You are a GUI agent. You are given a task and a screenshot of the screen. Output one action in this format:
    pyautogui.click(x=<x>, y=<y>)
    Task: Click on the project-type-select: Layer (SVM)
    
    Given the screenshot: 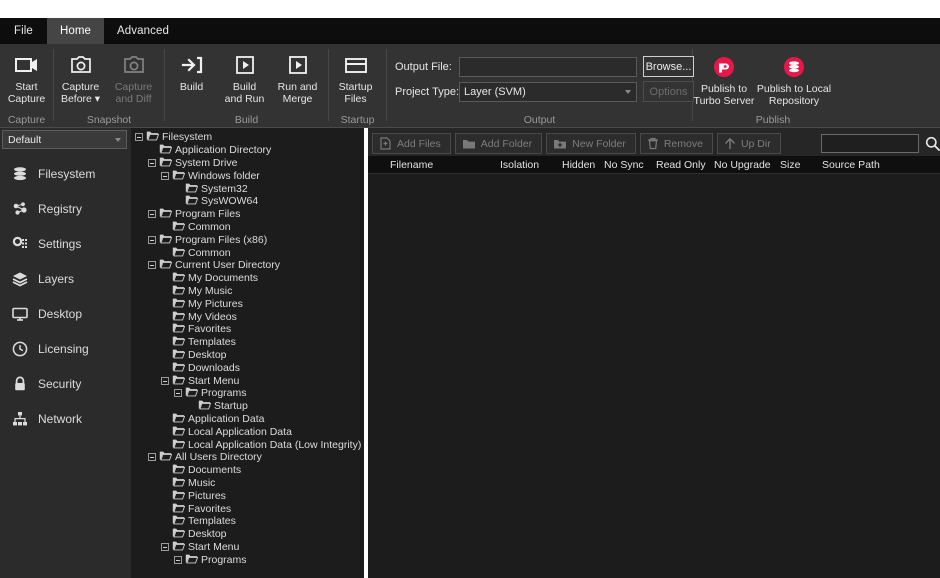 What is the action you would take?
    pyautogui.click(x=548, y=91)
    